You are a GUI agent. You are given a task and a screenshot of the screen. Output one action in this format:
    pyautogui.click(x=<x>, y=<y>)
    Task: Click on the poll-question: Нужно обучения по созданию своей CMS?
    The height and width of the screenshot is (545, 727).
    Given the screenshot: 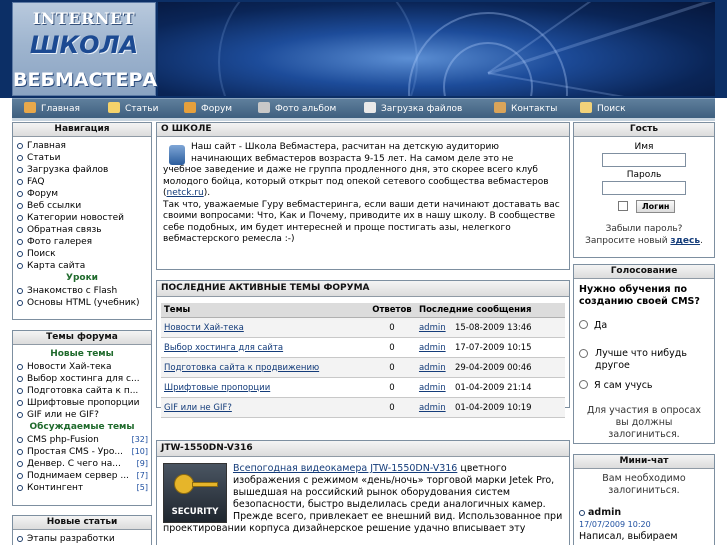 What is the action you would take?
    pyautogui.click(x=639, y=295)
    